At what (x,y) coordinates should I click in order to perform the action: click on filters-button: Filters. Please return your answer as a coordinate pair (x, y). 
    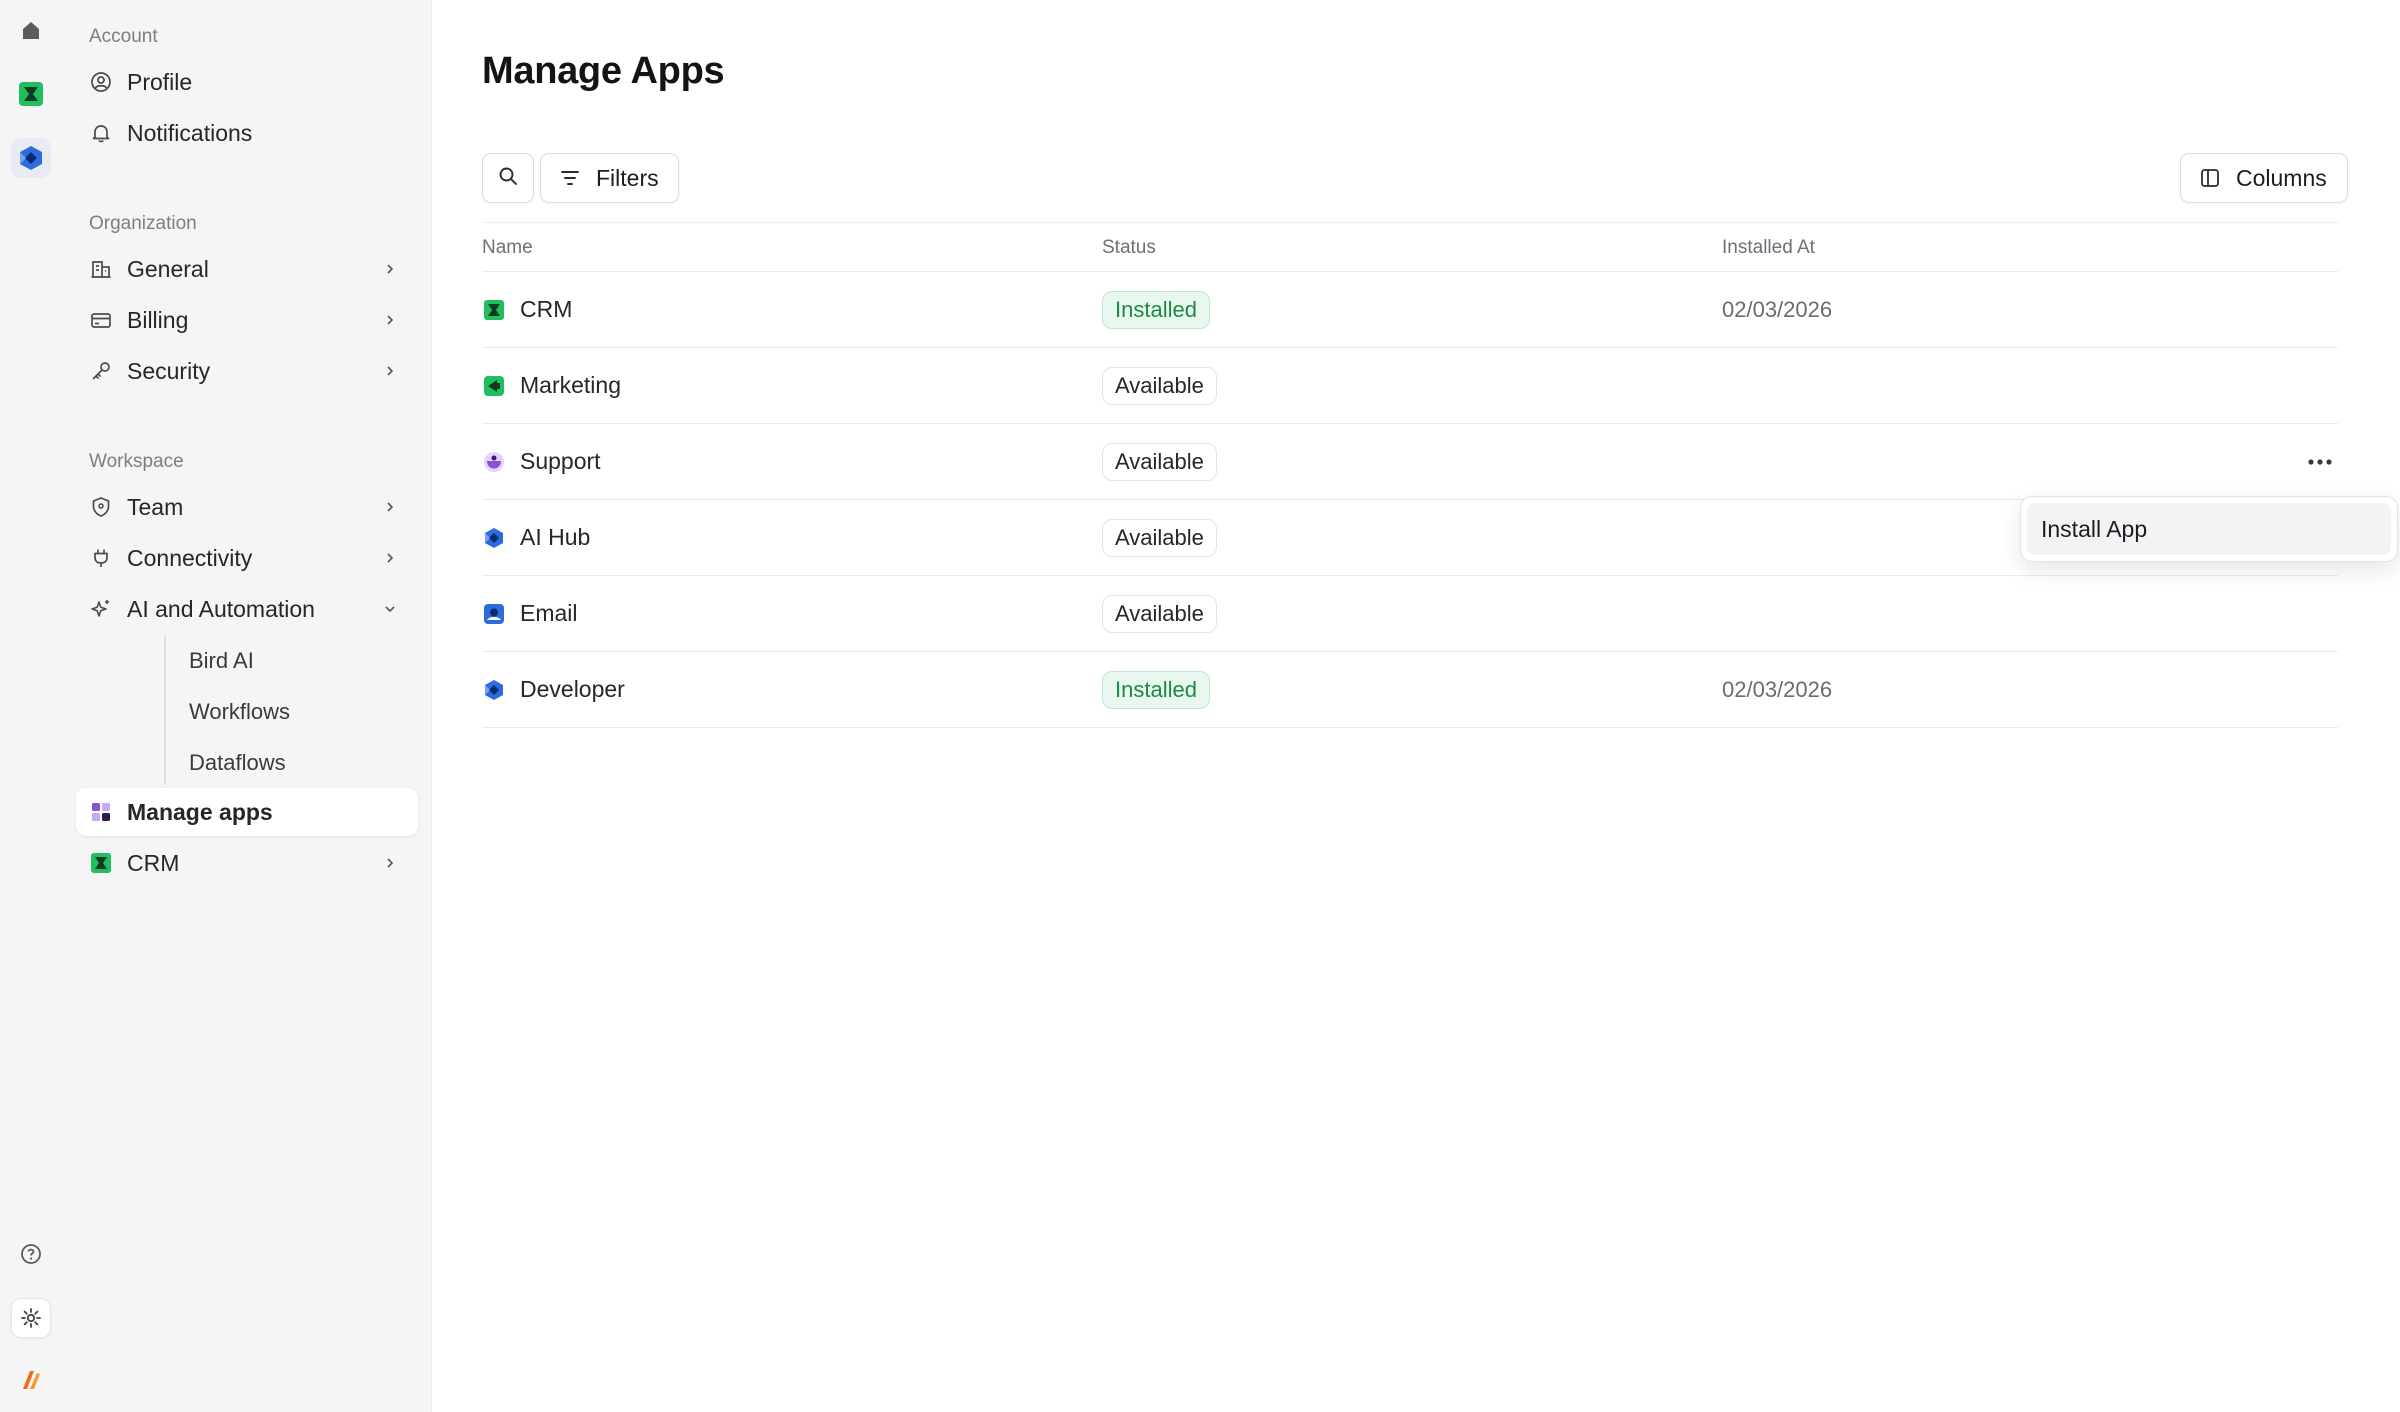
    Looking at the image, I should click on (609, 178).